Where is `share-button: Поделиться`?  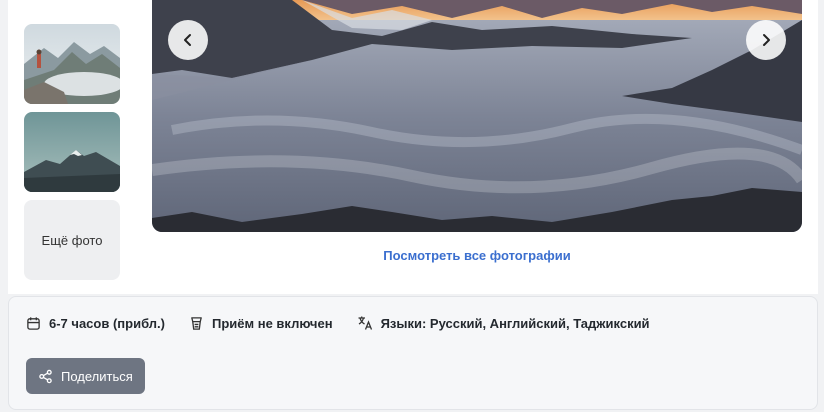 share-button: Поделиться is located at coordinates (85, 376).